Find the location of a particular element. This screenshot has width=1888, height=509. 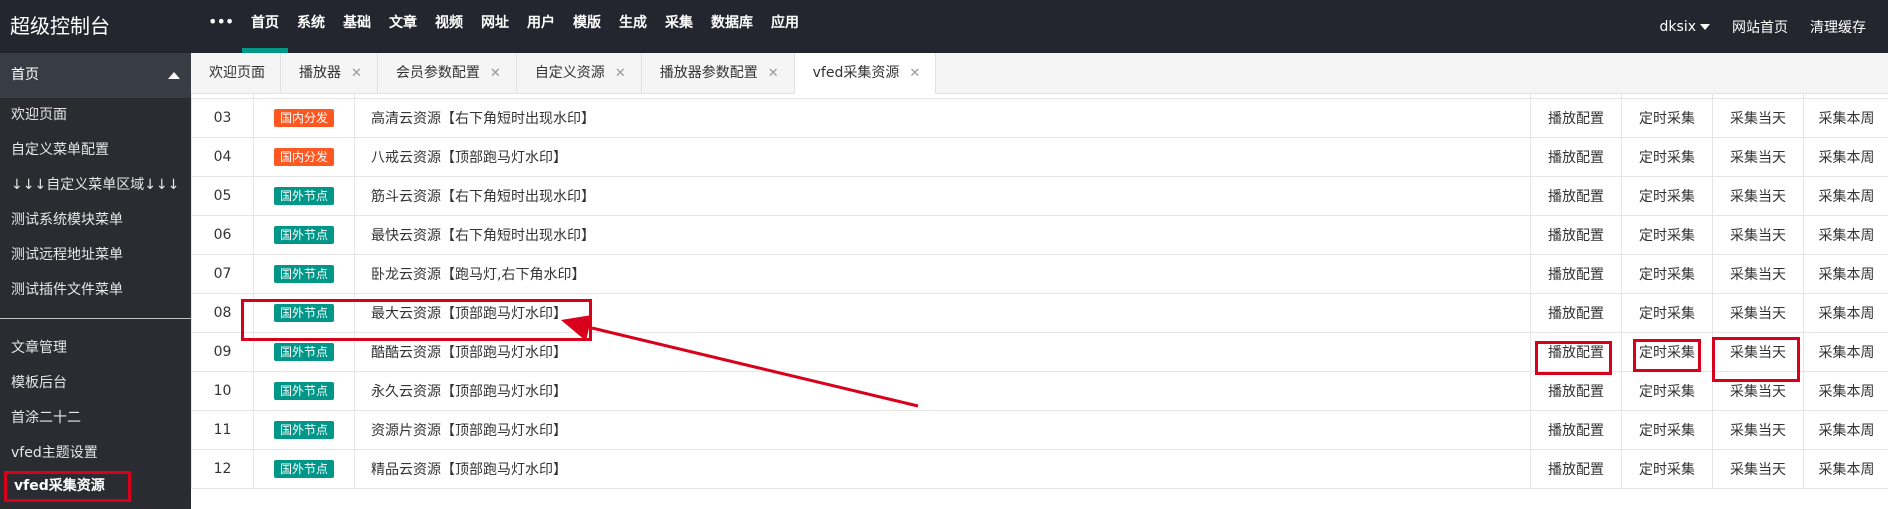

sidebar-item: 测试远程地址菜单 is located at coordinates (95, 255).